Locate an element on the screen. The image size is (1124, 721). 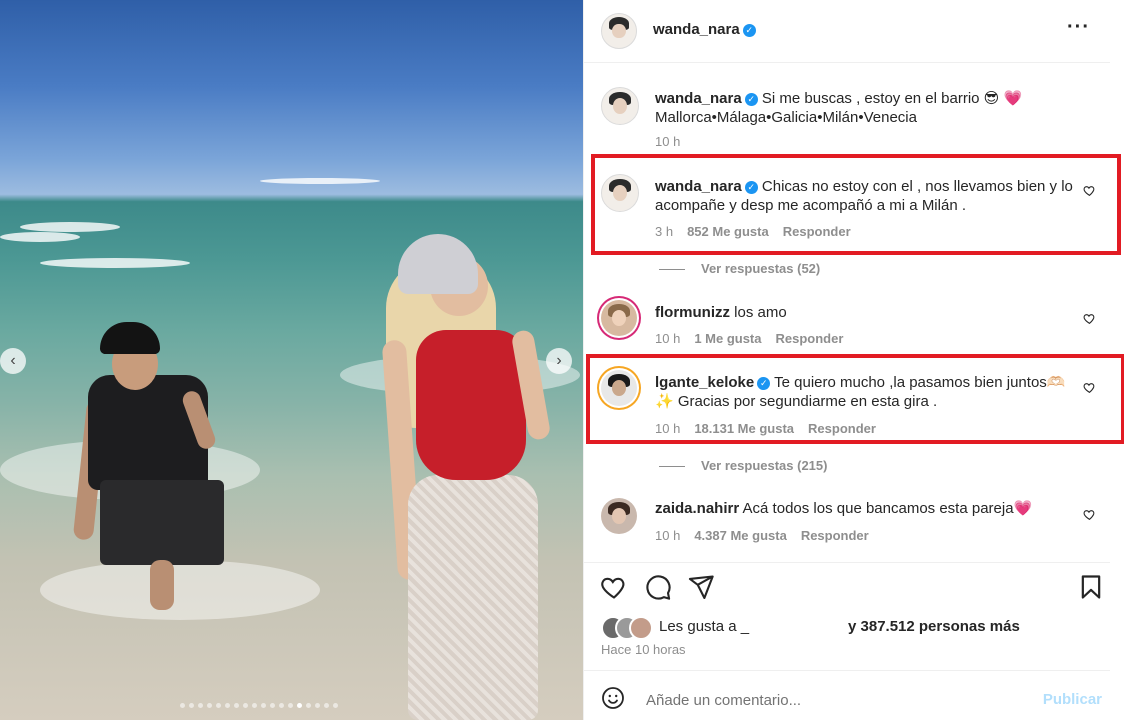
post-time: Hace 10 horas is located at coordinates (643, 649).